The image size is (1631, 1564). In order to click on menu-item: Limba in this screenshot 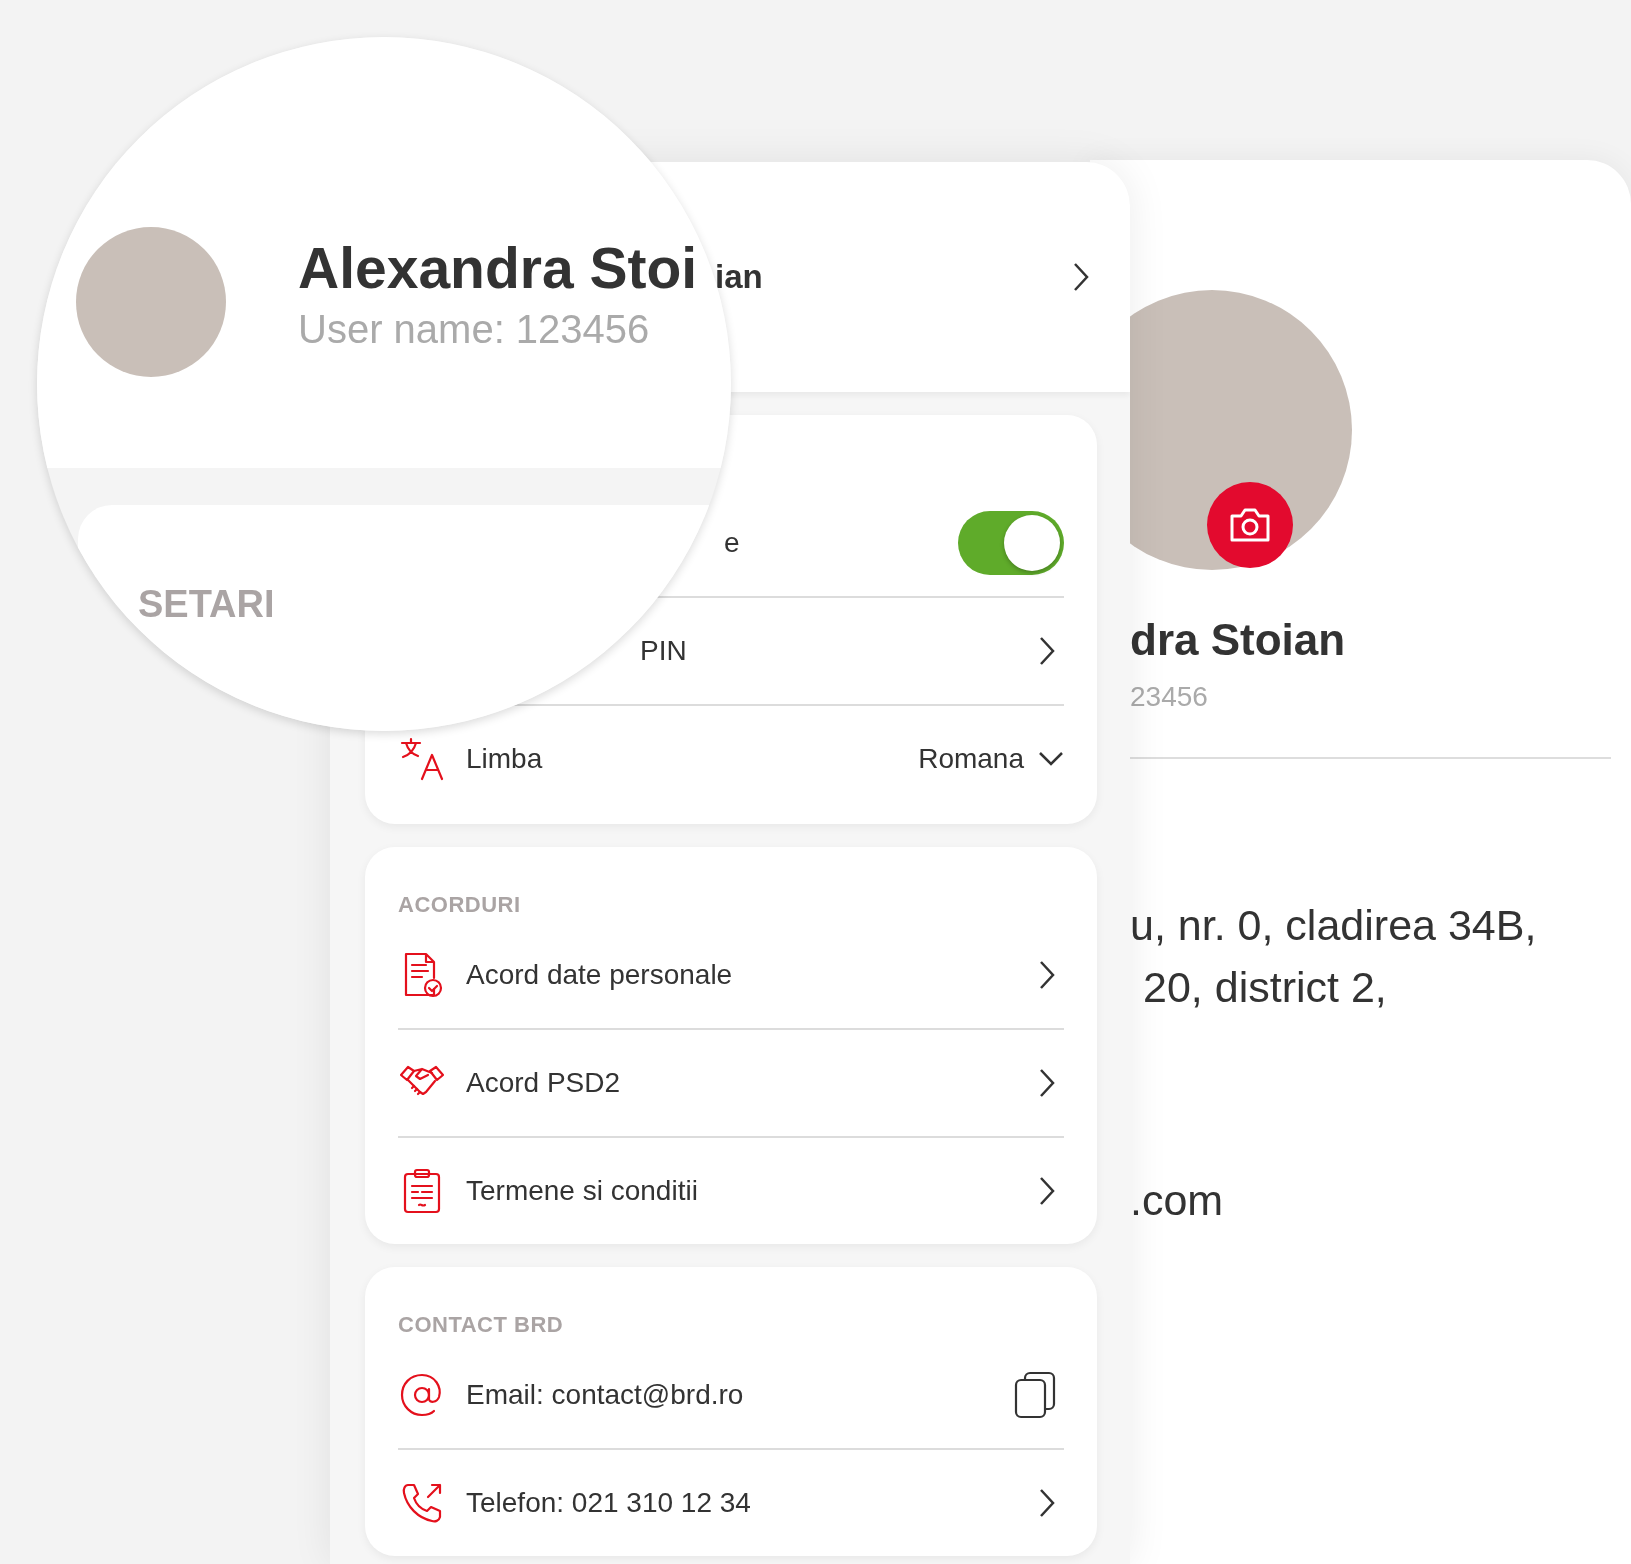, I will do `click(682, 759)`.